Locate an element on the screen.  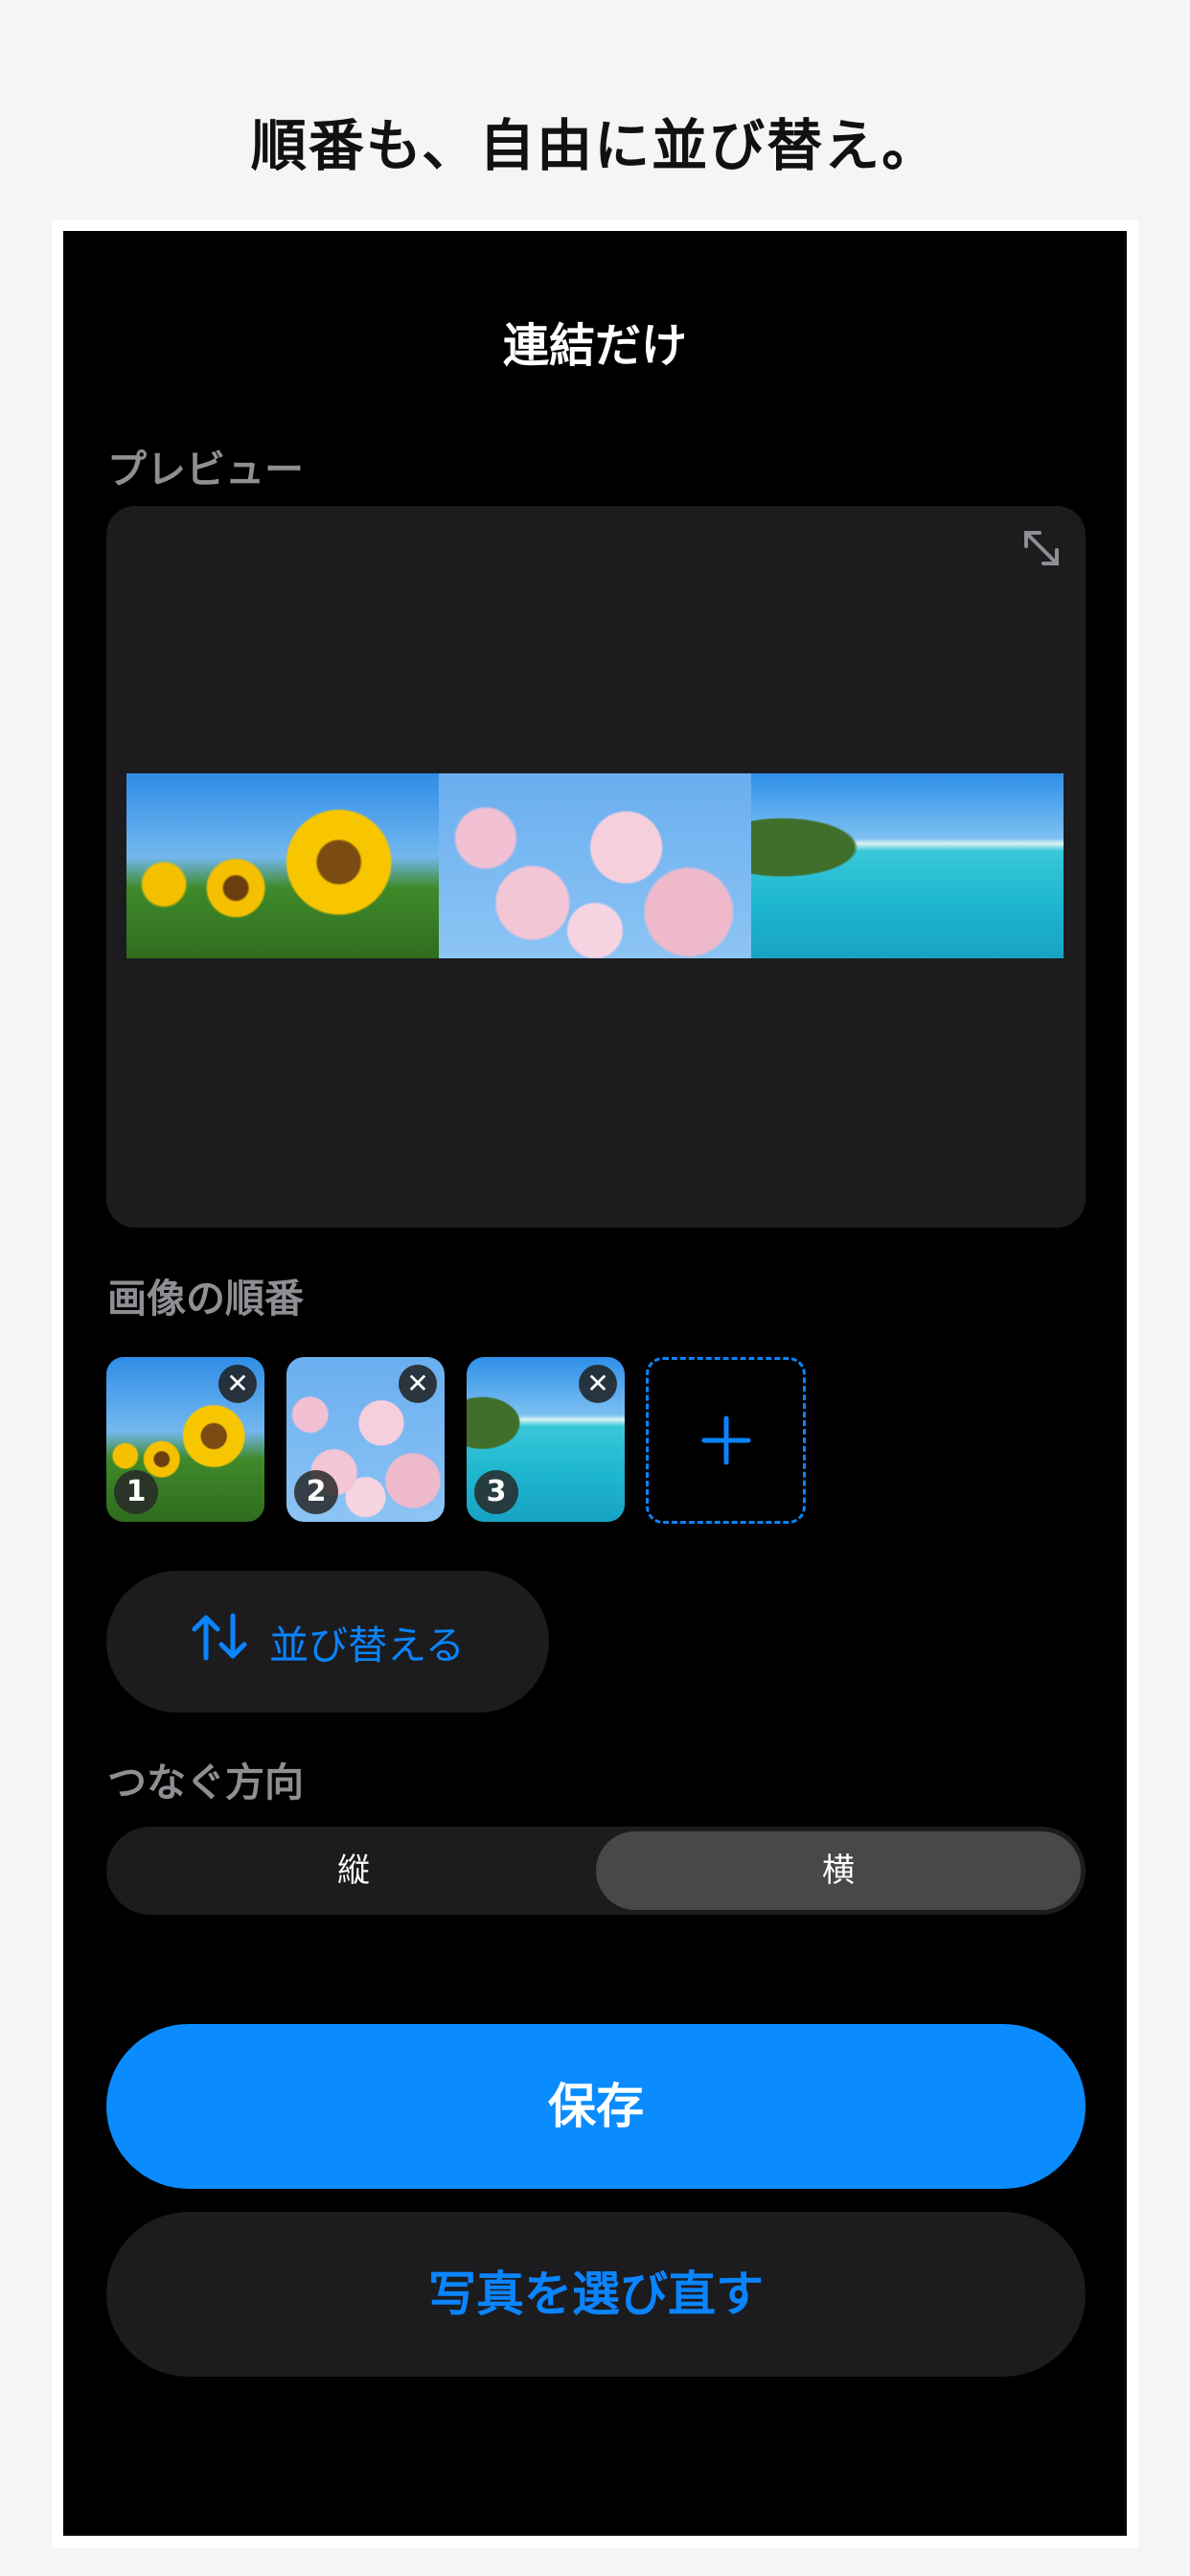
reselect-photos-button: 写真を選び直す is located at coordinates (596, 2294).